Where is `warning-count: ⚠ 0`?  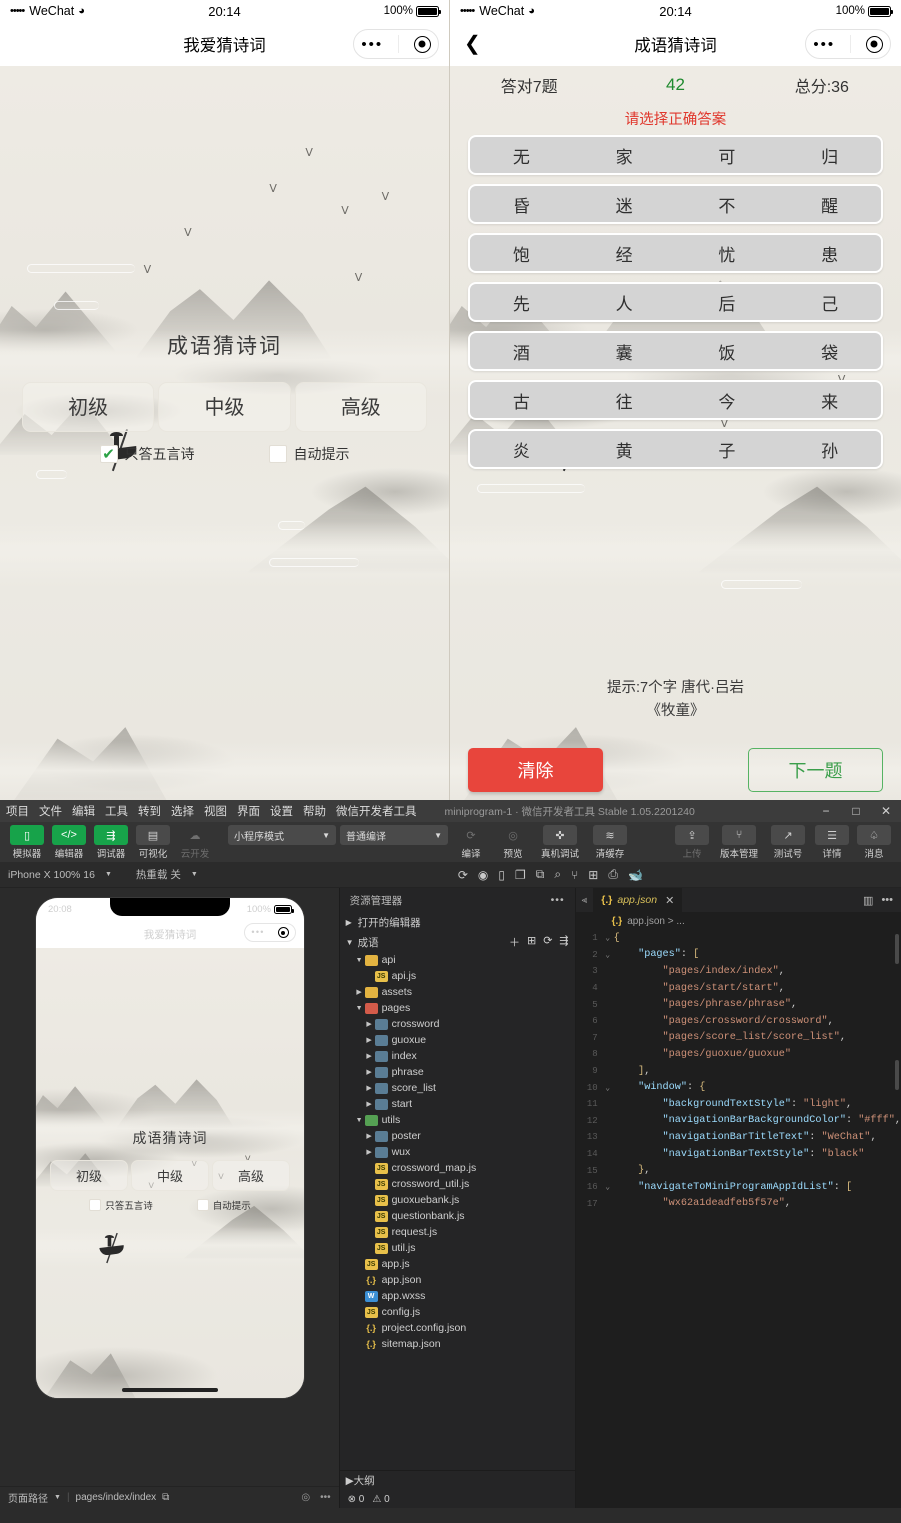 warning-count: ⚠ 0 is located at coordinates (380, 1499).